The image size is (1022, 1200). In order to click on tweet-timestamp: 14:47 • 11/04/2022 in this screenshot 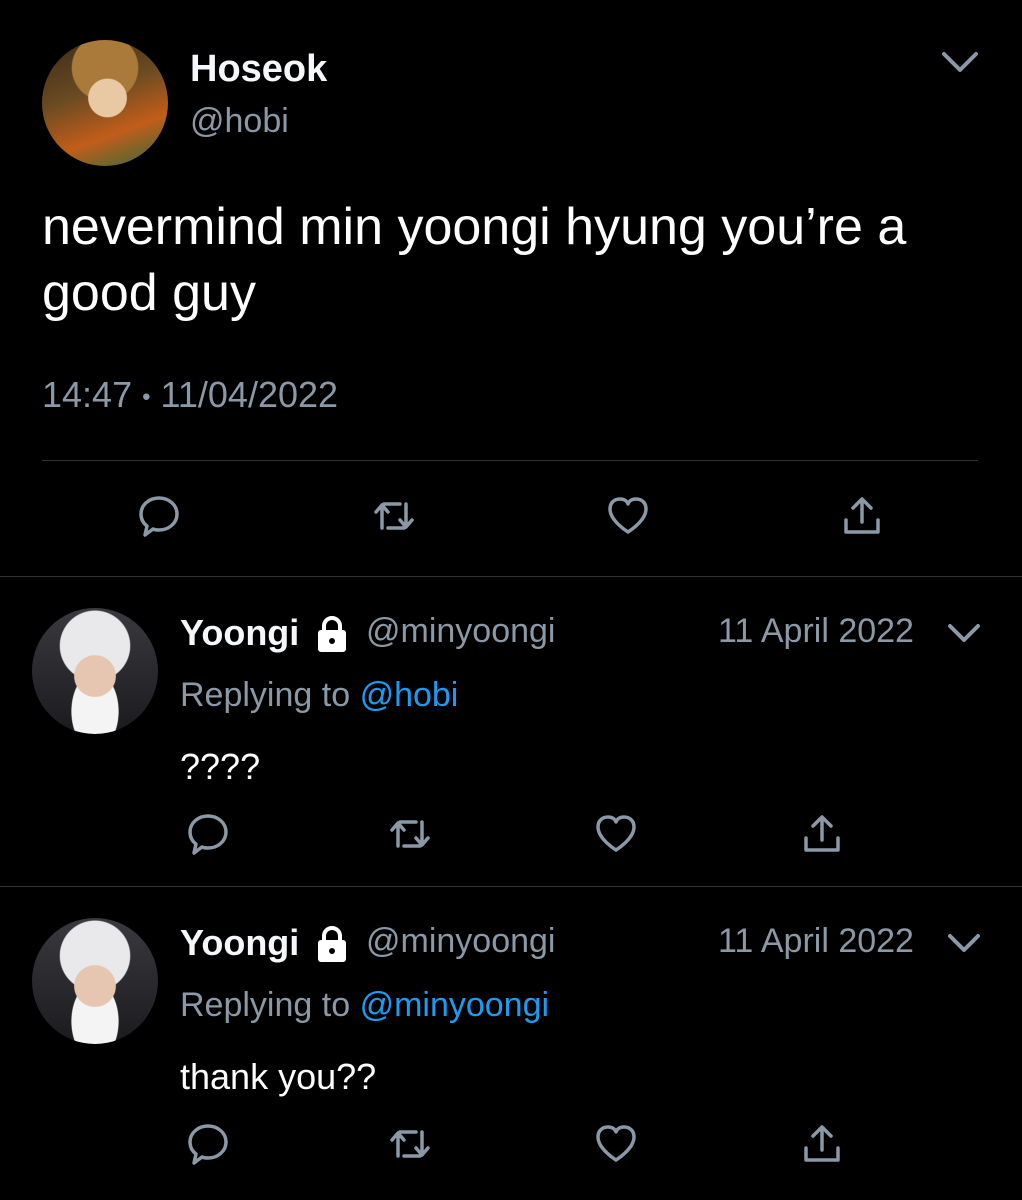, I will do `click(190, 395)`.